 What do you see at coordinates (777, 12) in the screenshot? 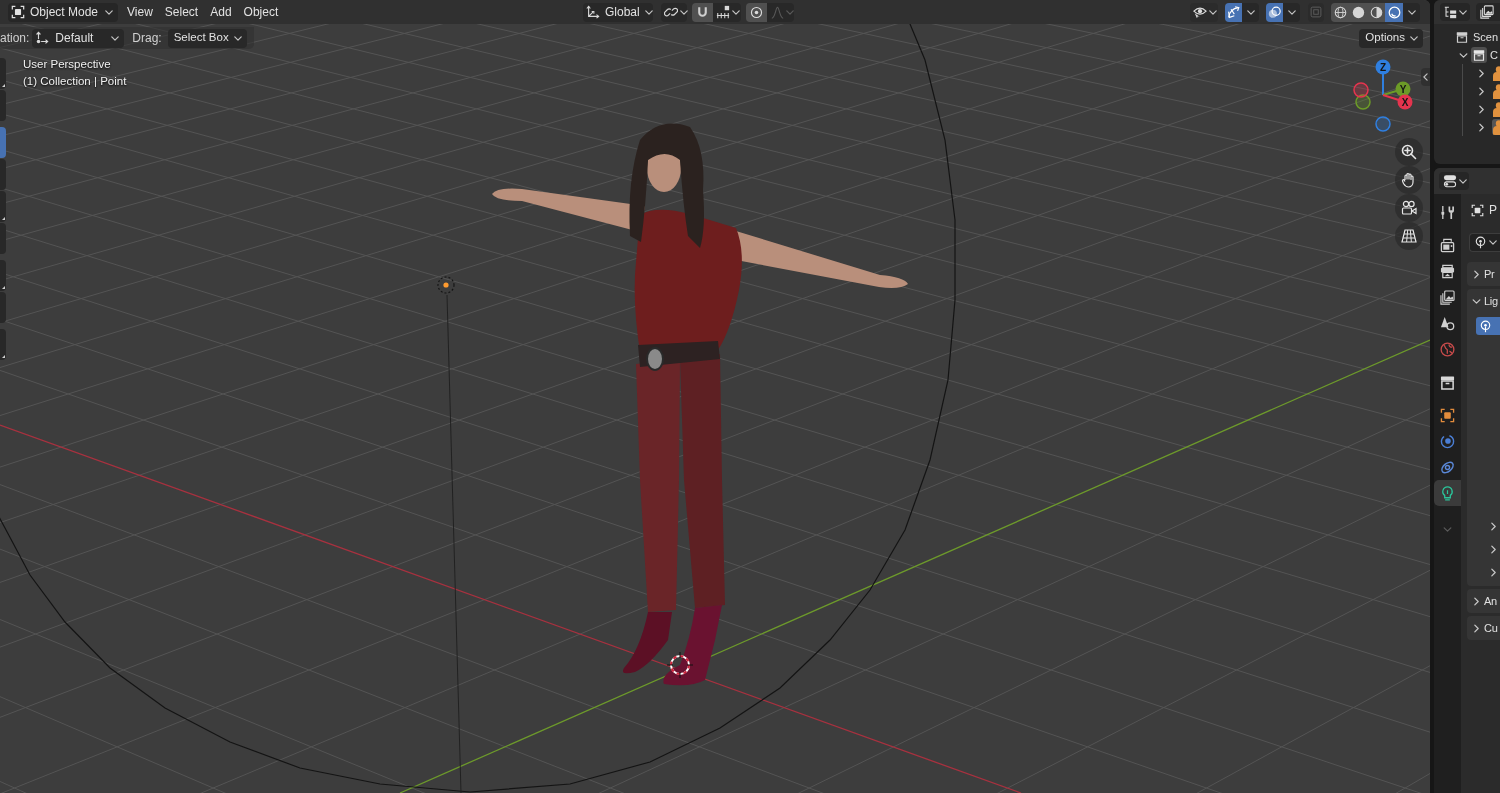
I see `bell-curve-icon` at bounding box center [777, 12].